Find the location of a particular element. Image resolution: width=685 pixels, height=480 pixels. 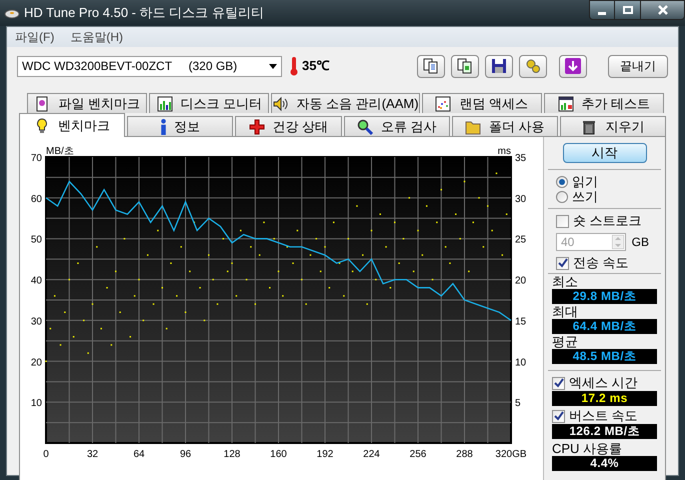

reading-display: 48.5 MB/초 is located at coordinates (604, 356).